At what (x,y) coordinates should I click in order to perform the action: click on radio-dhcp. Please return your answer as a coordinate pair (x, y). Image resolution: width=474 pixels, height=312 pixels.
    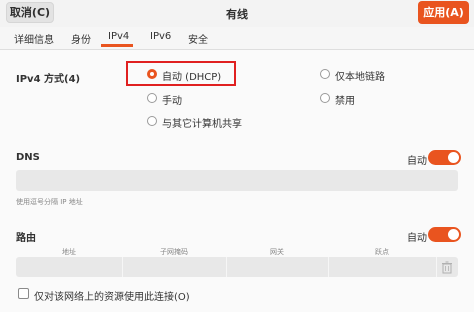
    Looking at the image, I should click on (152, 74).